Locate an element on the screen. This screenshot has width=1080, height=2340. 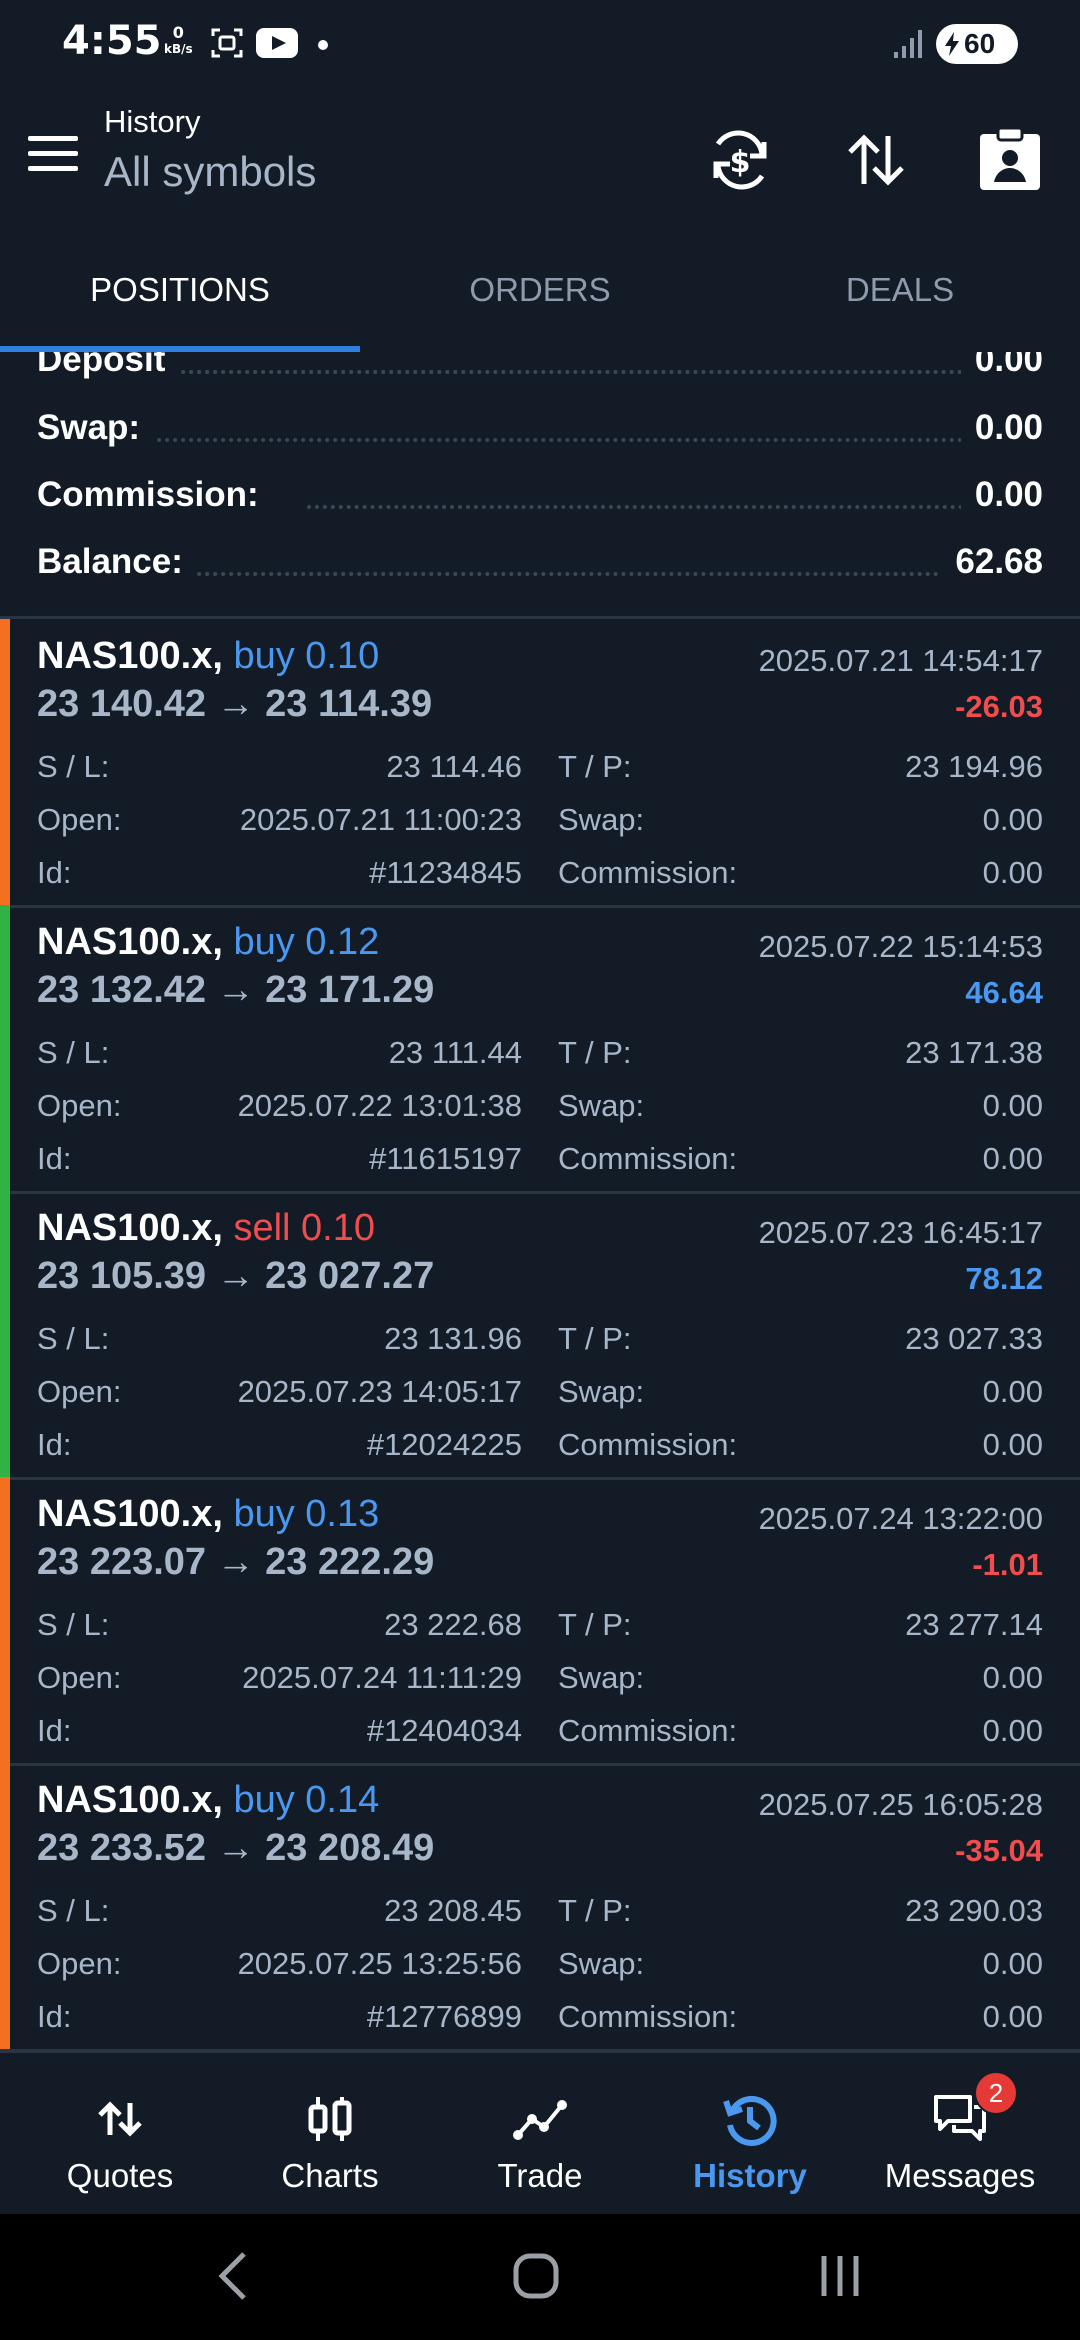
profit-value: -35.04 is located at coordinates (999, 1850).